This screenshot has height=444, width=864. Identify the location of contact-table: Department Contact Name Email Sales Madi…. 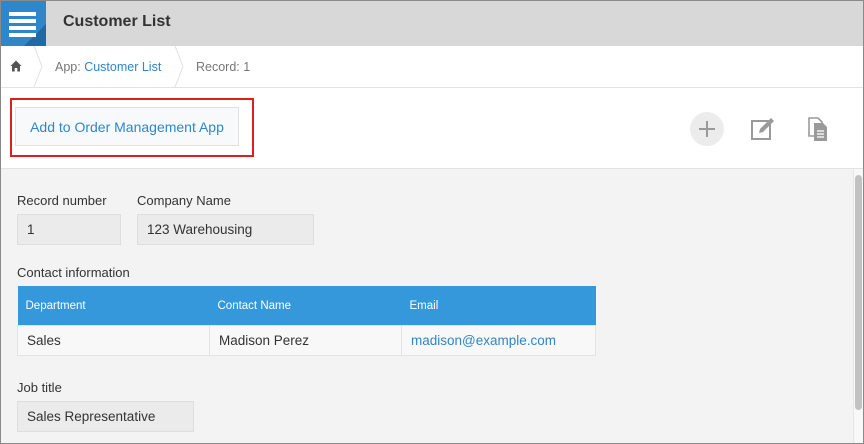
(306, 321).